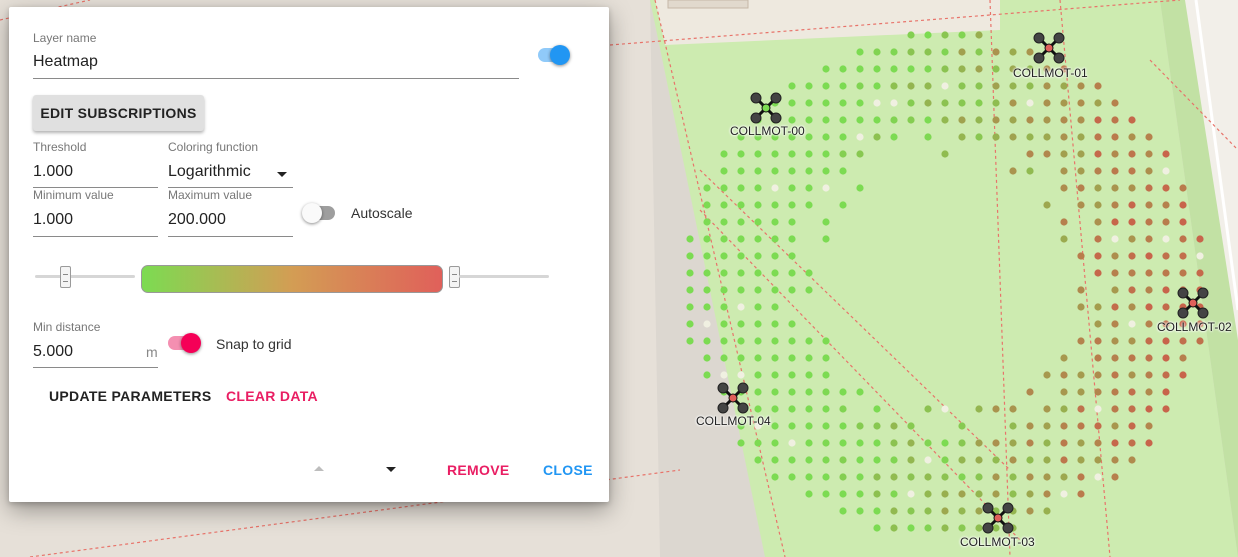  Describe the element at coordinates (560, 55) in the screenshot. I see `toggle-thumb` at that location.